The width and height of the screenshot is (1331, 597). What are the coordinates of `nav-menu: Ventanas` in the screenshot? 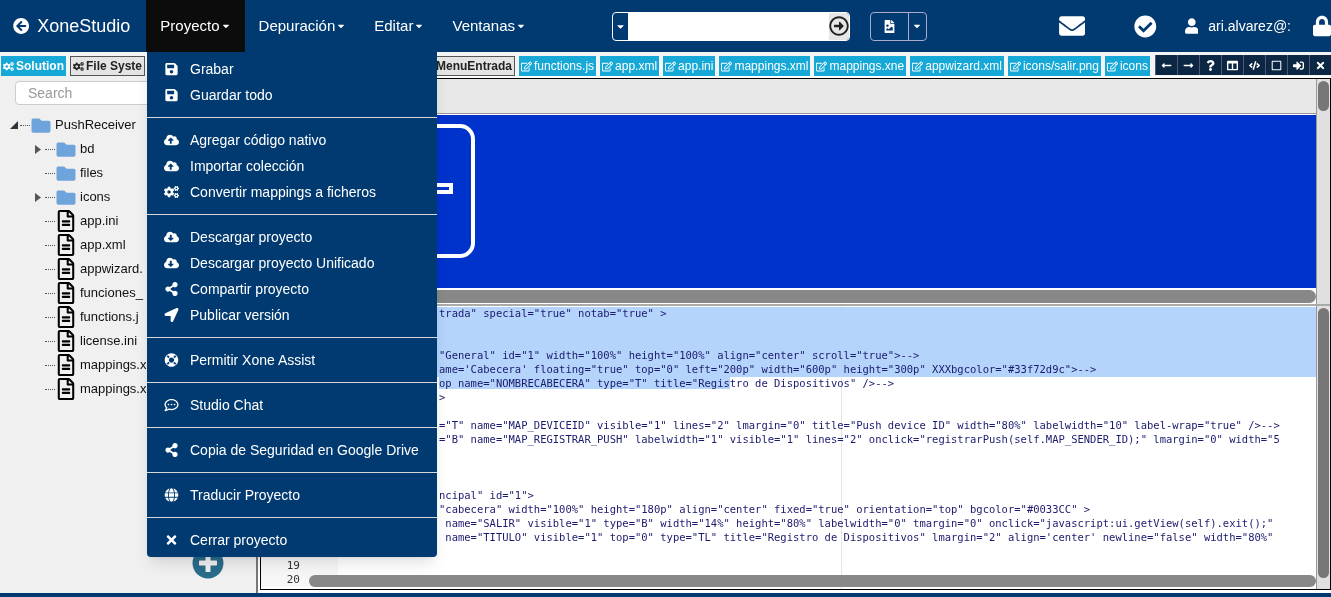 It's located at (489, 26).